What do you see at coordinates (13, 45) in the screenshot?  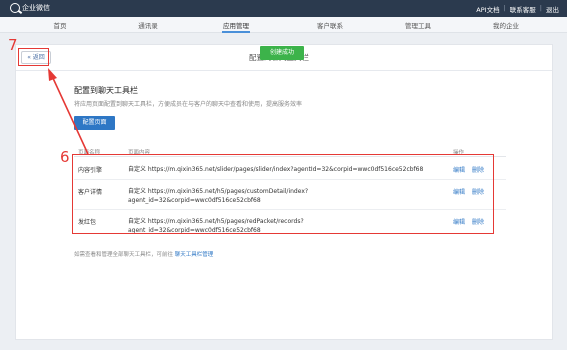 I see `annotation-number-7: 7` at bounding box center [13, 45].